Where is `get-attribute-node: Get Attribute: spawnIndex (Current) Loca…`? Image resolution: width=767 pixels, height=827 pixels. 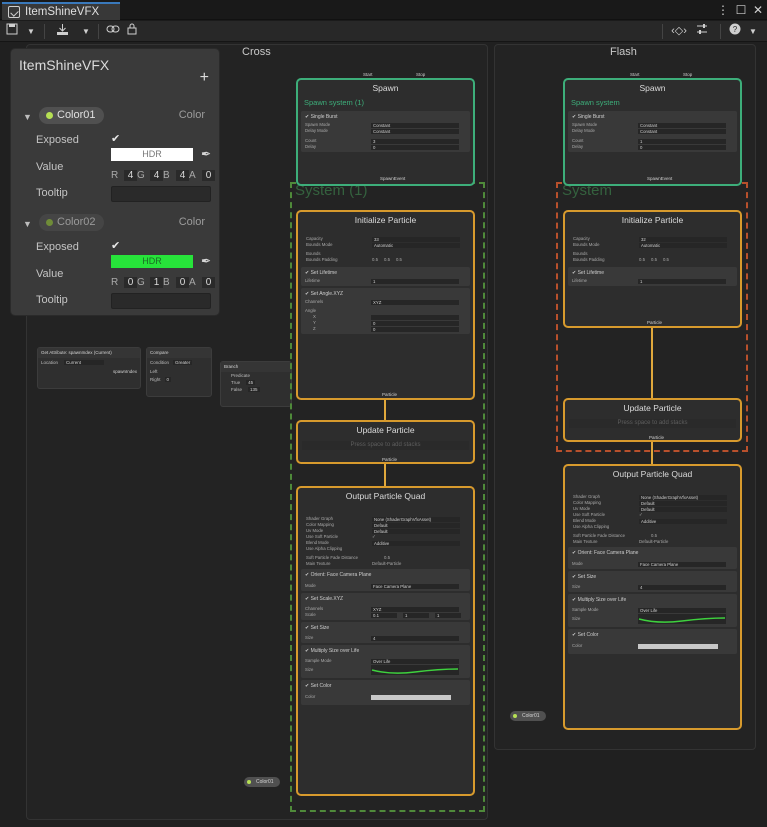
get-attribute-node: Get Attribute: spawnIndex (Current) Loca… is located at coordinates (89, 368).